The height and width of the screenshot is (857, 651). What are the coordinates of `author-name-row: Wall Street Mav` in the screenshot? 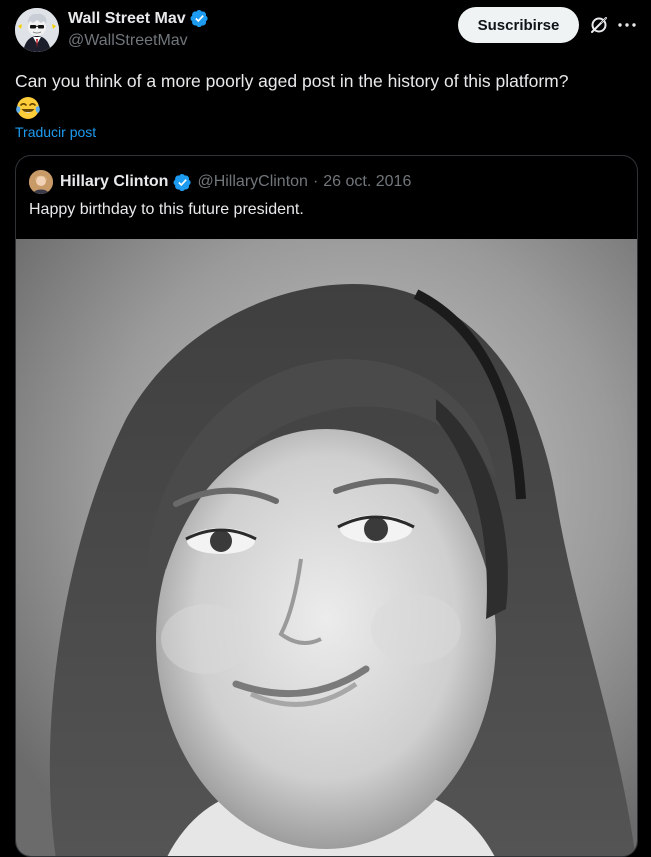 It's located at (138, 18).